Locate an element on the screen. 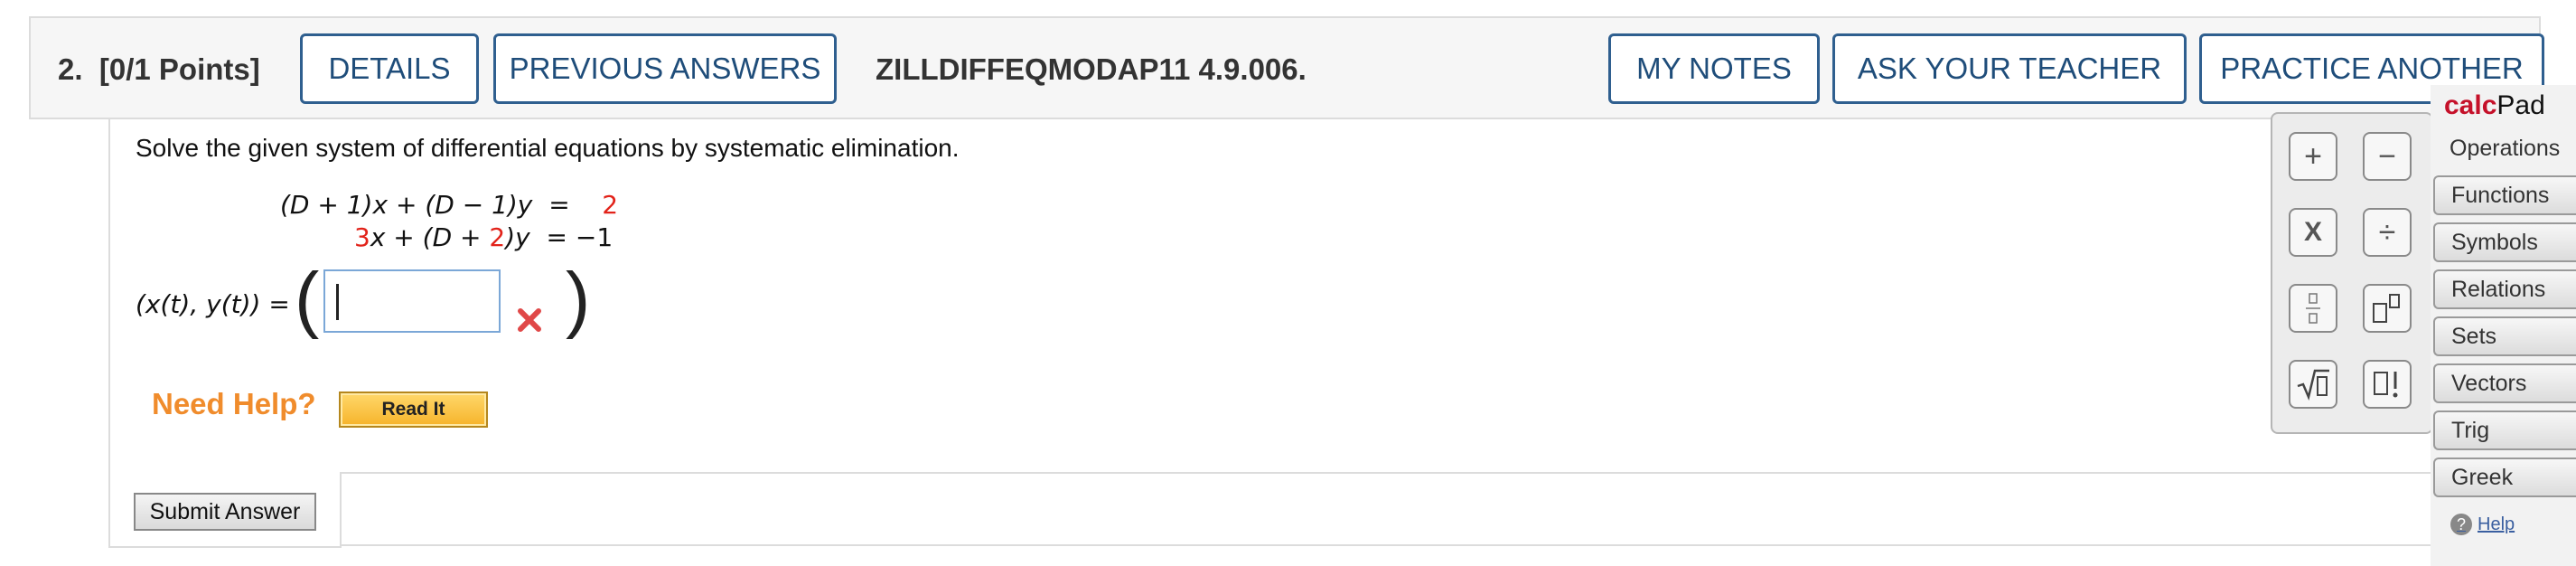  calcpad-tab-vectors: Vectors is located at coordinates (2504, 383).